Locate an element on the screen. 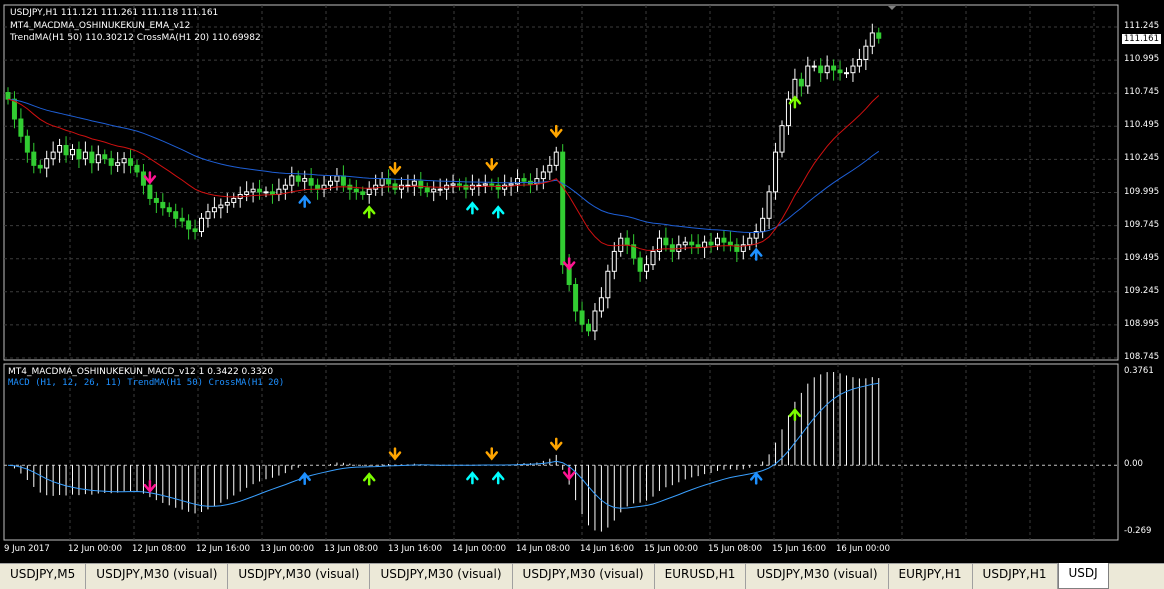  chart-tab: EURJPY,H1 is located at coordinates (931, 576).